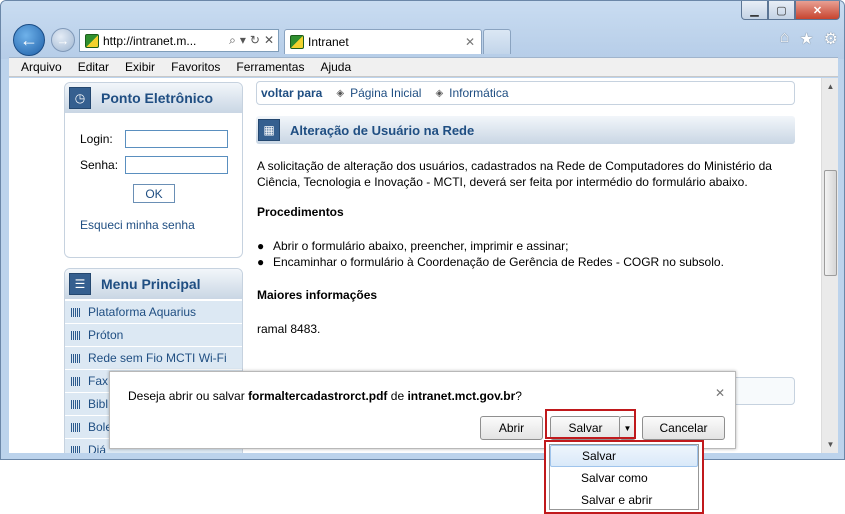 The image size is (845, 514). I want to click on minimize-icon: ▁, so click(754, 10).